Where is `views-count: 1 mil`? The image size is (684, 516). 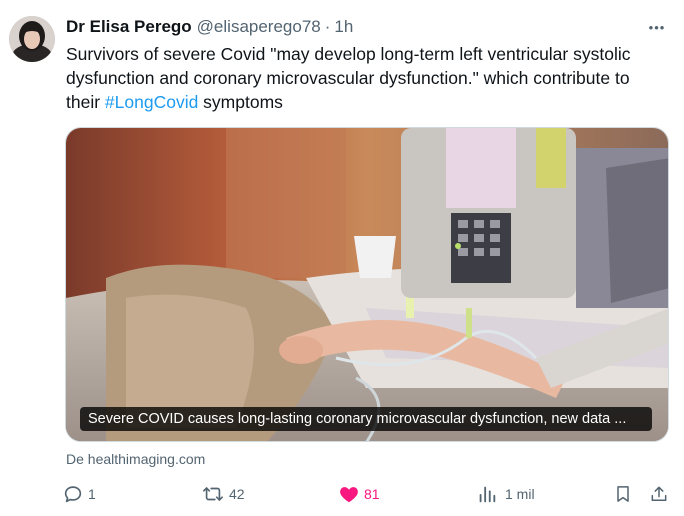 views-count: 1 mil is located at coordinates (520, 494).